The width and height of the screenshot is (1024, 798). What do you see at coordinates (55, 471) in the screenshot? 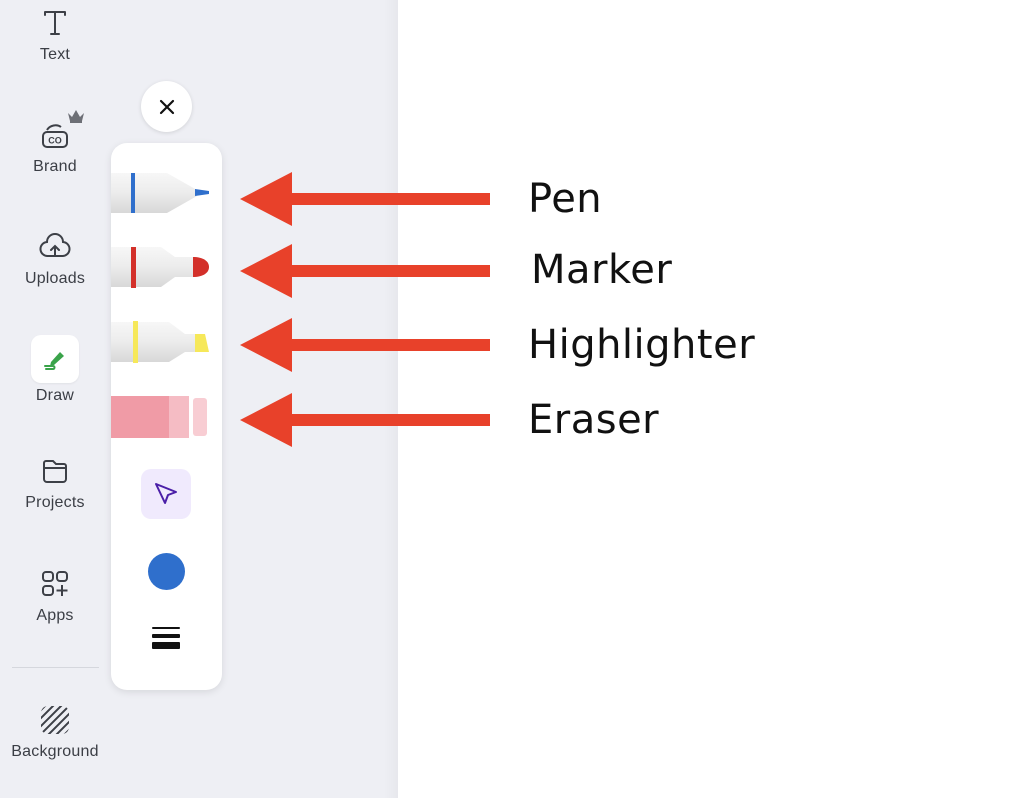
I see `folder-icon` at bounding box center [55, 471].